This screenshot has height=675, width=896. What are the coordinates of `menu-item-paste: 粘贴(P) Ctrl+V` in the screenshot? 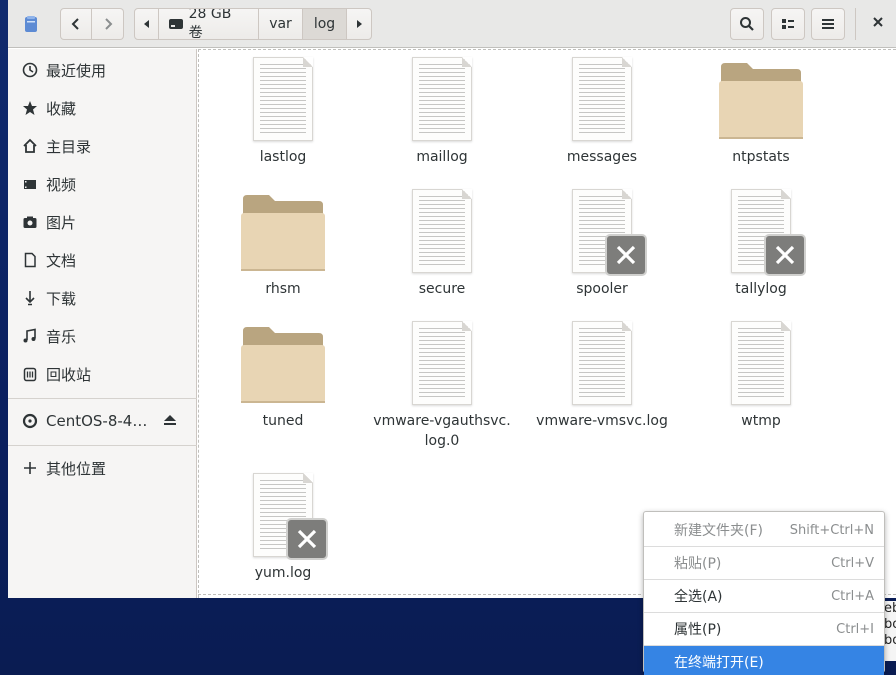 It's located at (764, 563).